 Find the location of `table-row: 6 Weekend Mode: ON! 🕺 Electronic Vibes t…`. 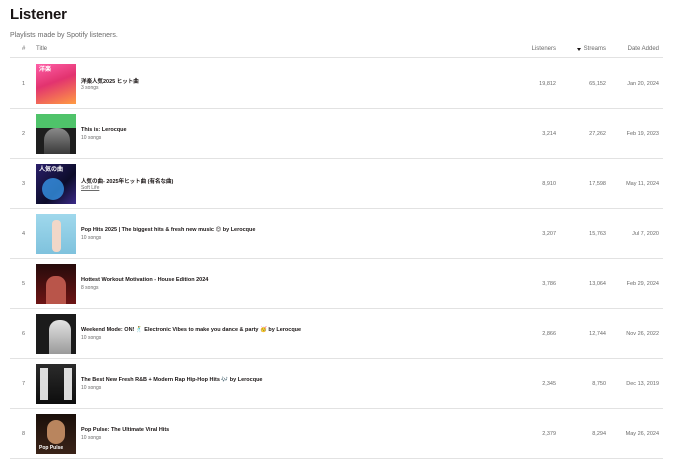

table-row: 6 Weekend Mode: ON! 🕺 Electronic Vibes t… is located at coordinates (336, 334).